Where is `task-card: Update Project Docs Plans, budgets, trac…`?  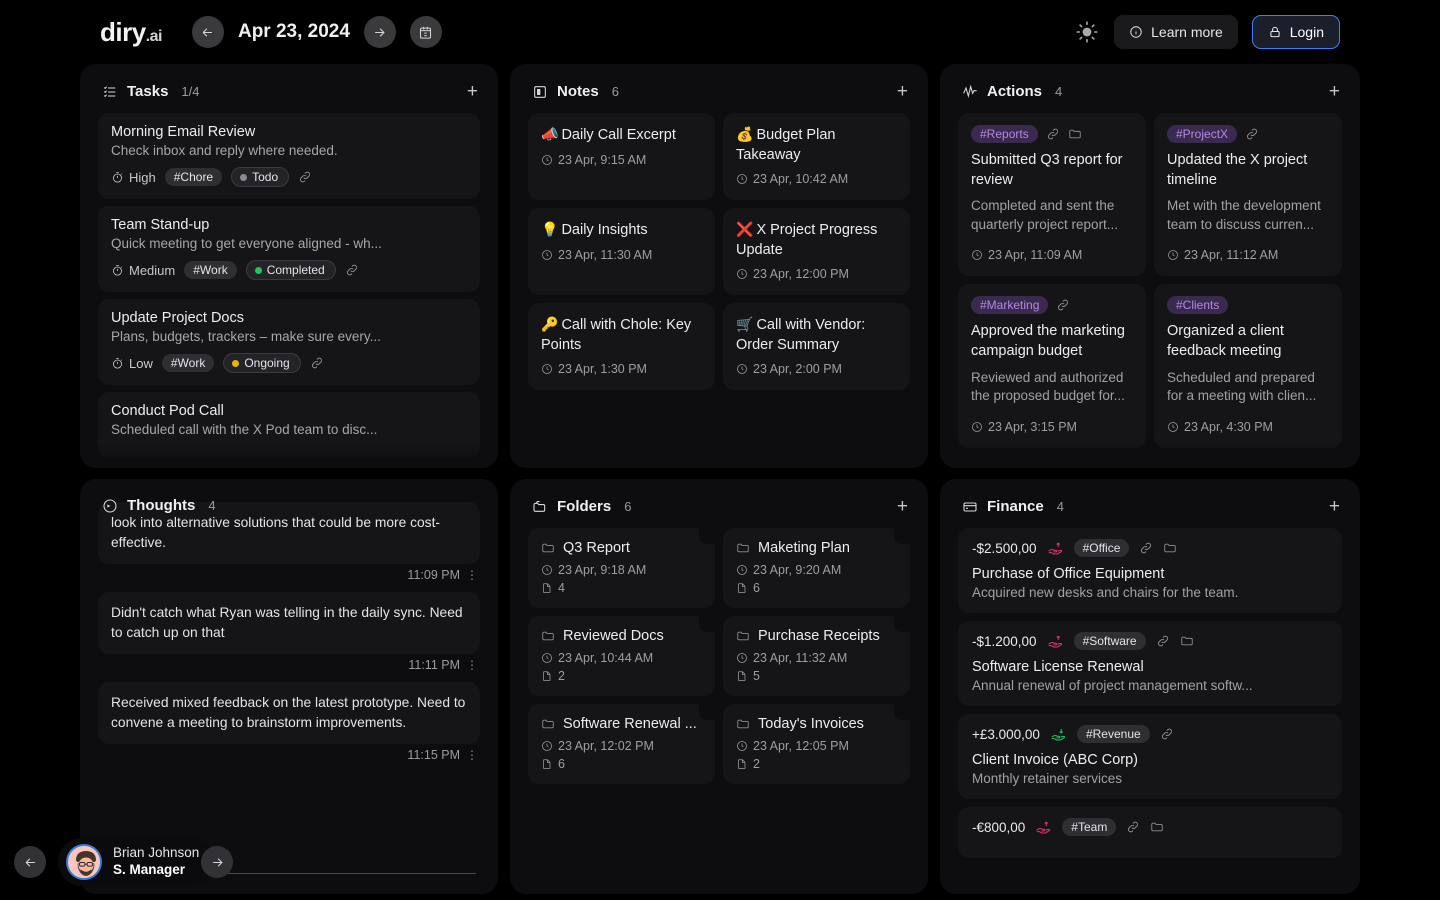 task-card: Update Project Docs Plans, budgets, trac… is located at coordinates (289, 342).